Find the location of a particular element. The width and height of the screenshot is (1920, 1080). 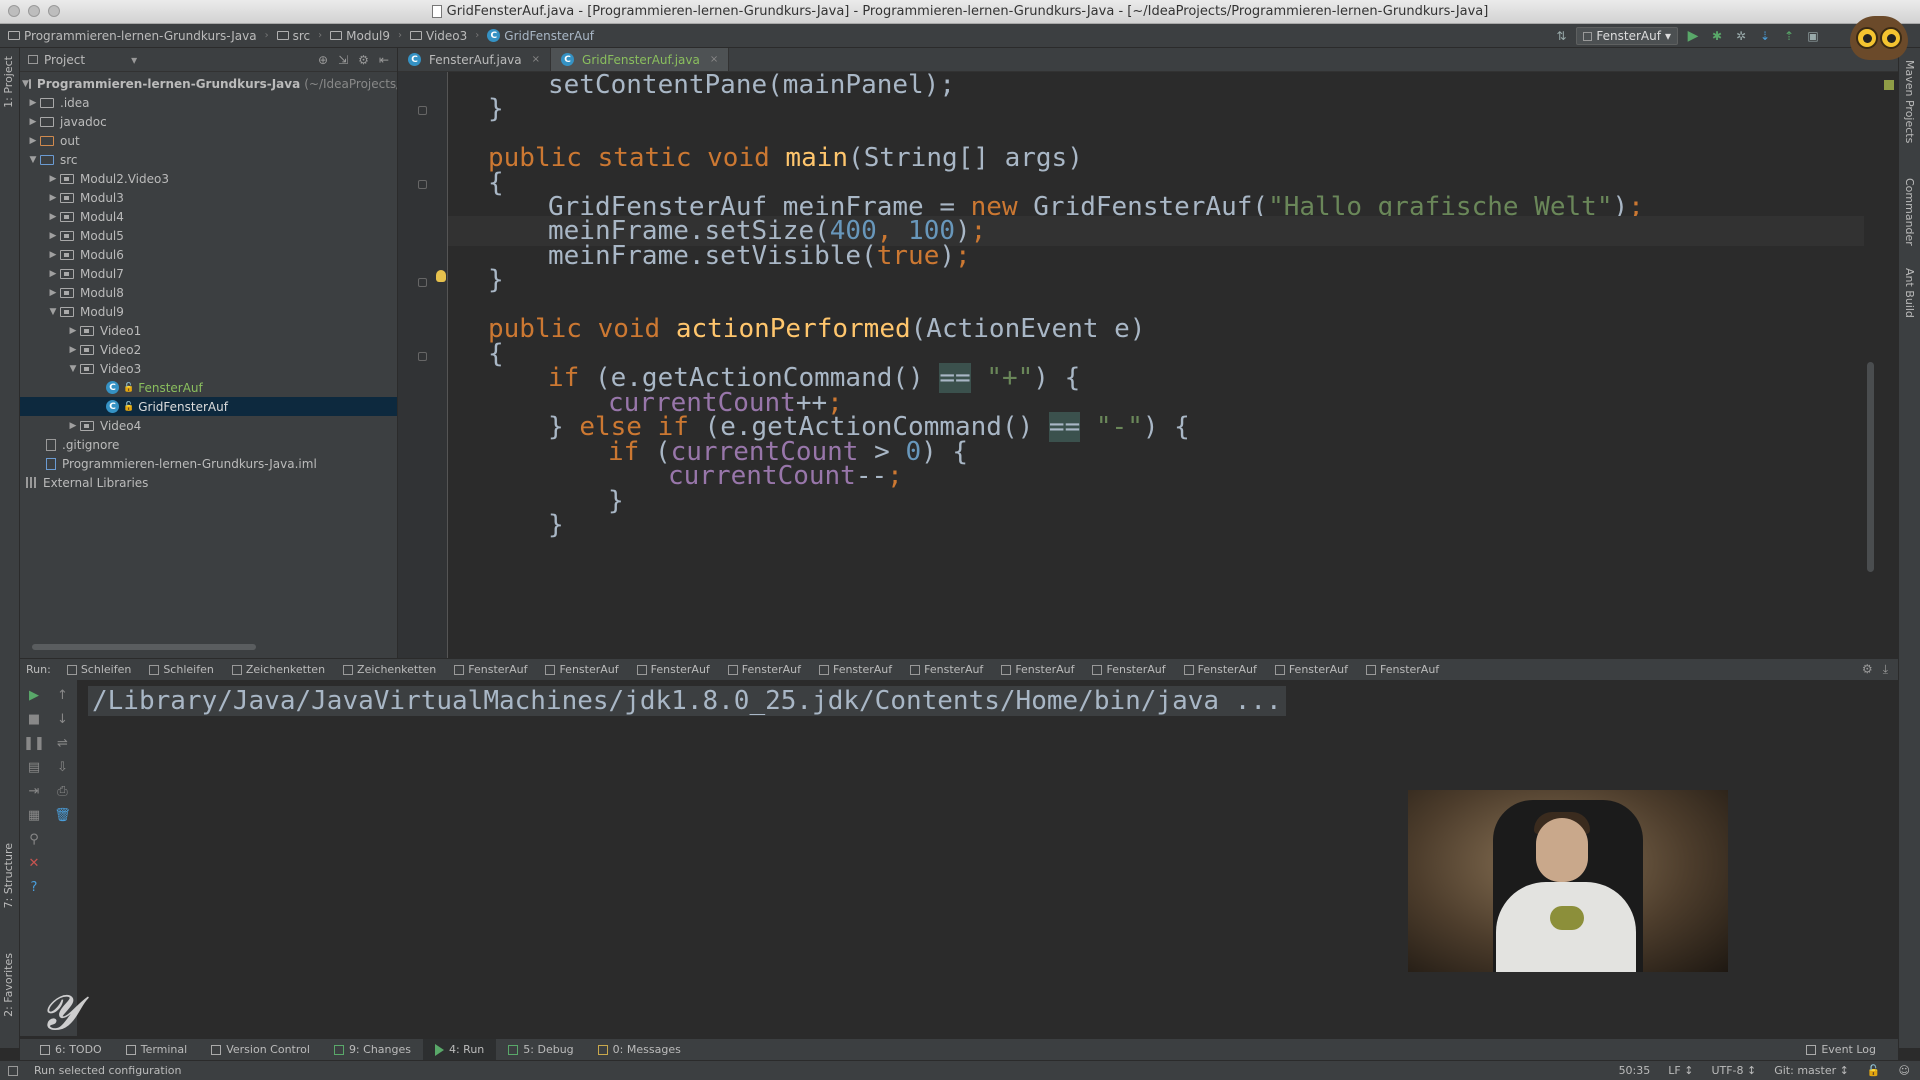

lock-icon: 🔓 is located at coordinates (1874, 1070).